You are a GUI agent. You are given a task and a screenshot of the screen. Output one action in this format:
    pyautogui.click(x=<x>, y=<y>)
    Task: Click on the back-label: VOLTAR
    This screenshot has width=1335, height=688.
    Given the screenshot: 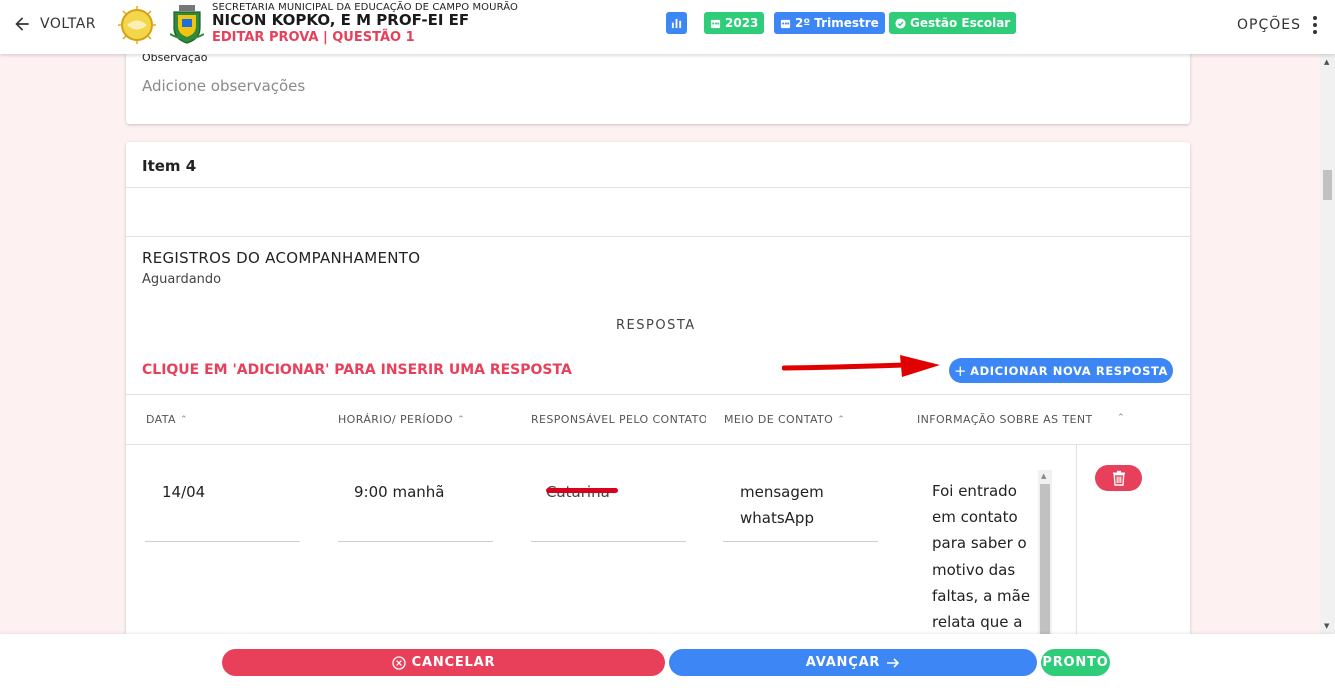 What is the action you would take?
    pyautogui.click(x=68, y=24)
    